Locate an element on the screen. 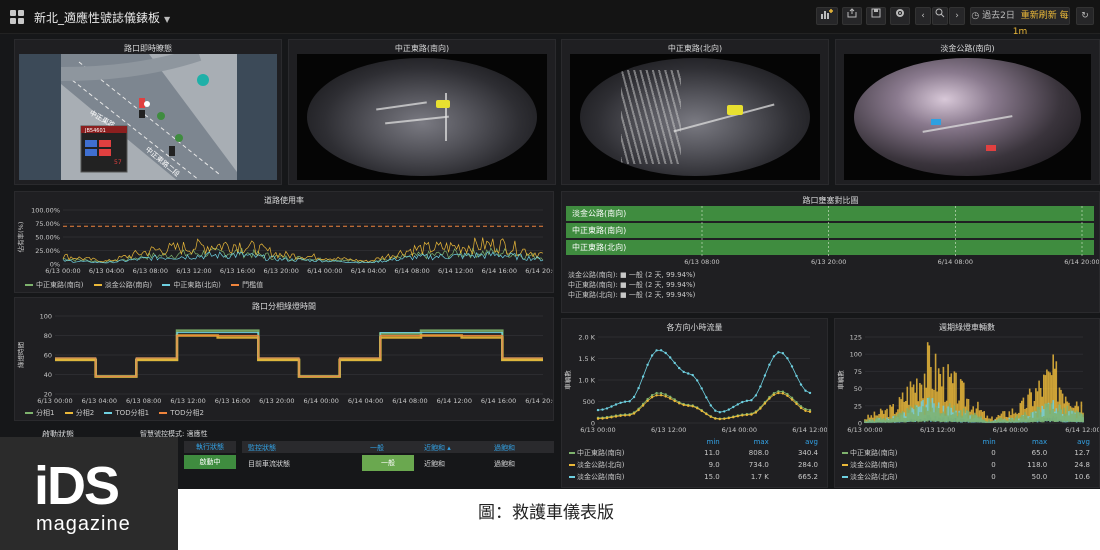  table-row: 淡金公路(北向) 9.0 734.0 284.0 is located at coordinates (693, 465).